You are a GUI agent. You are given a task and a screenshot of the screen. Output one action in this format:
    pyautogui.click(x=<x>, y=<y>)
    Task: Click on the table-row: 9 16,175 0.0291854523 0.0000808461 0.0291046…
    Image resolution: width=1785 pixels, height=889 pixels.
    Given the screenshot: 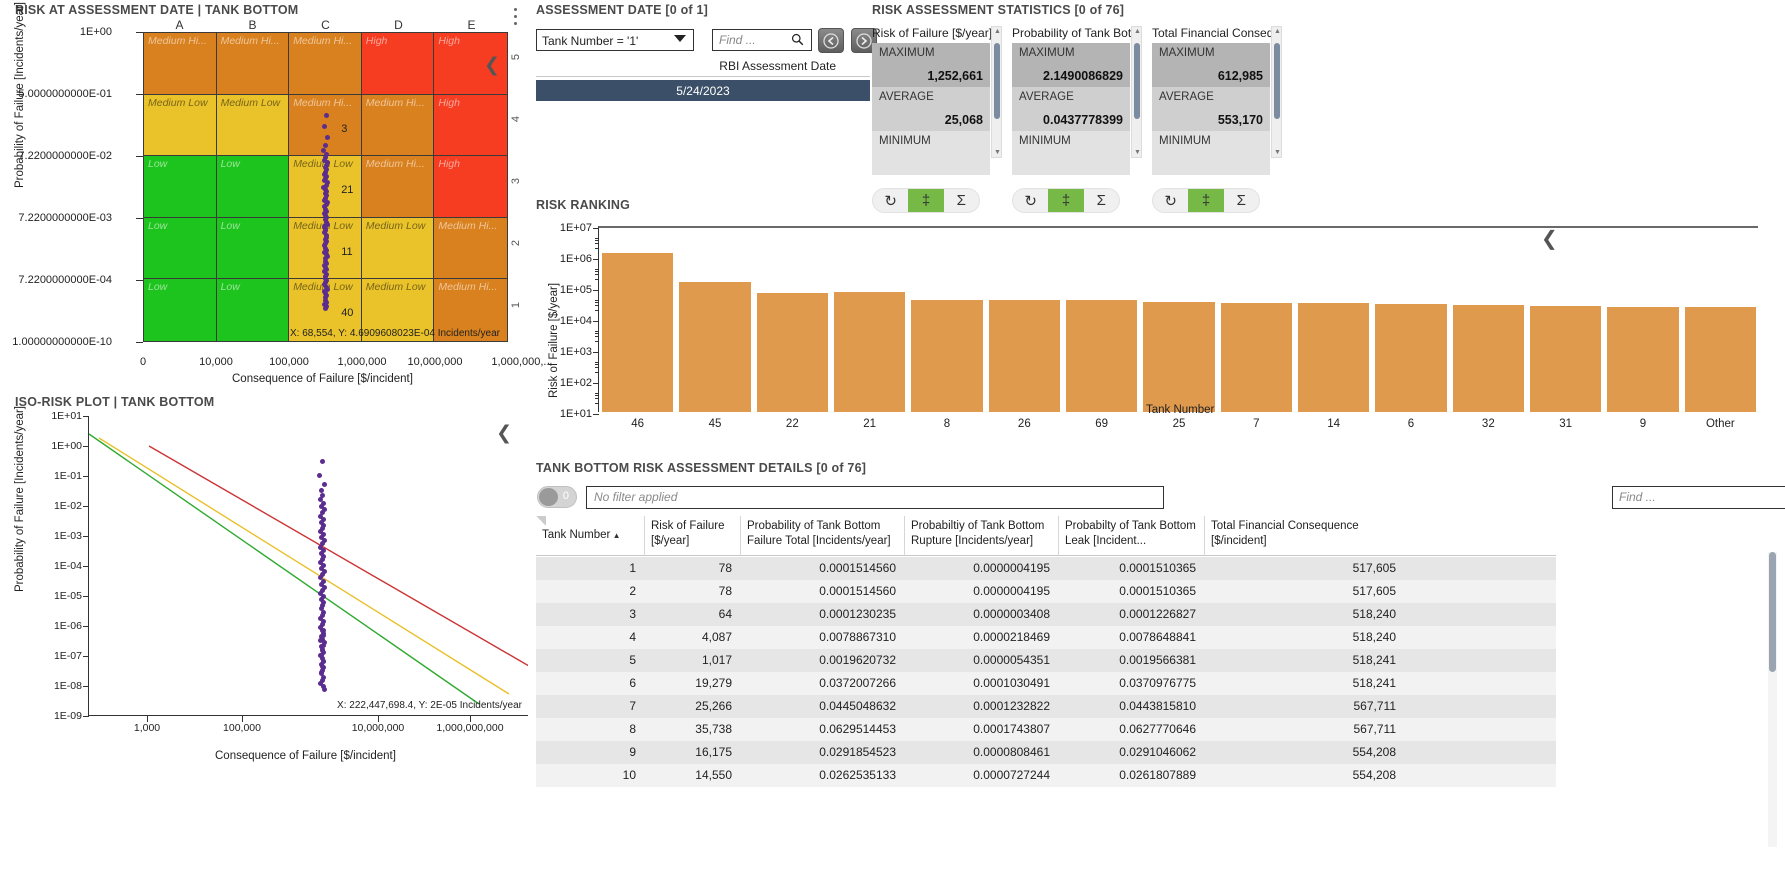 What is the action you would take?
    pyautogui.click(x=1046, y=752)
    